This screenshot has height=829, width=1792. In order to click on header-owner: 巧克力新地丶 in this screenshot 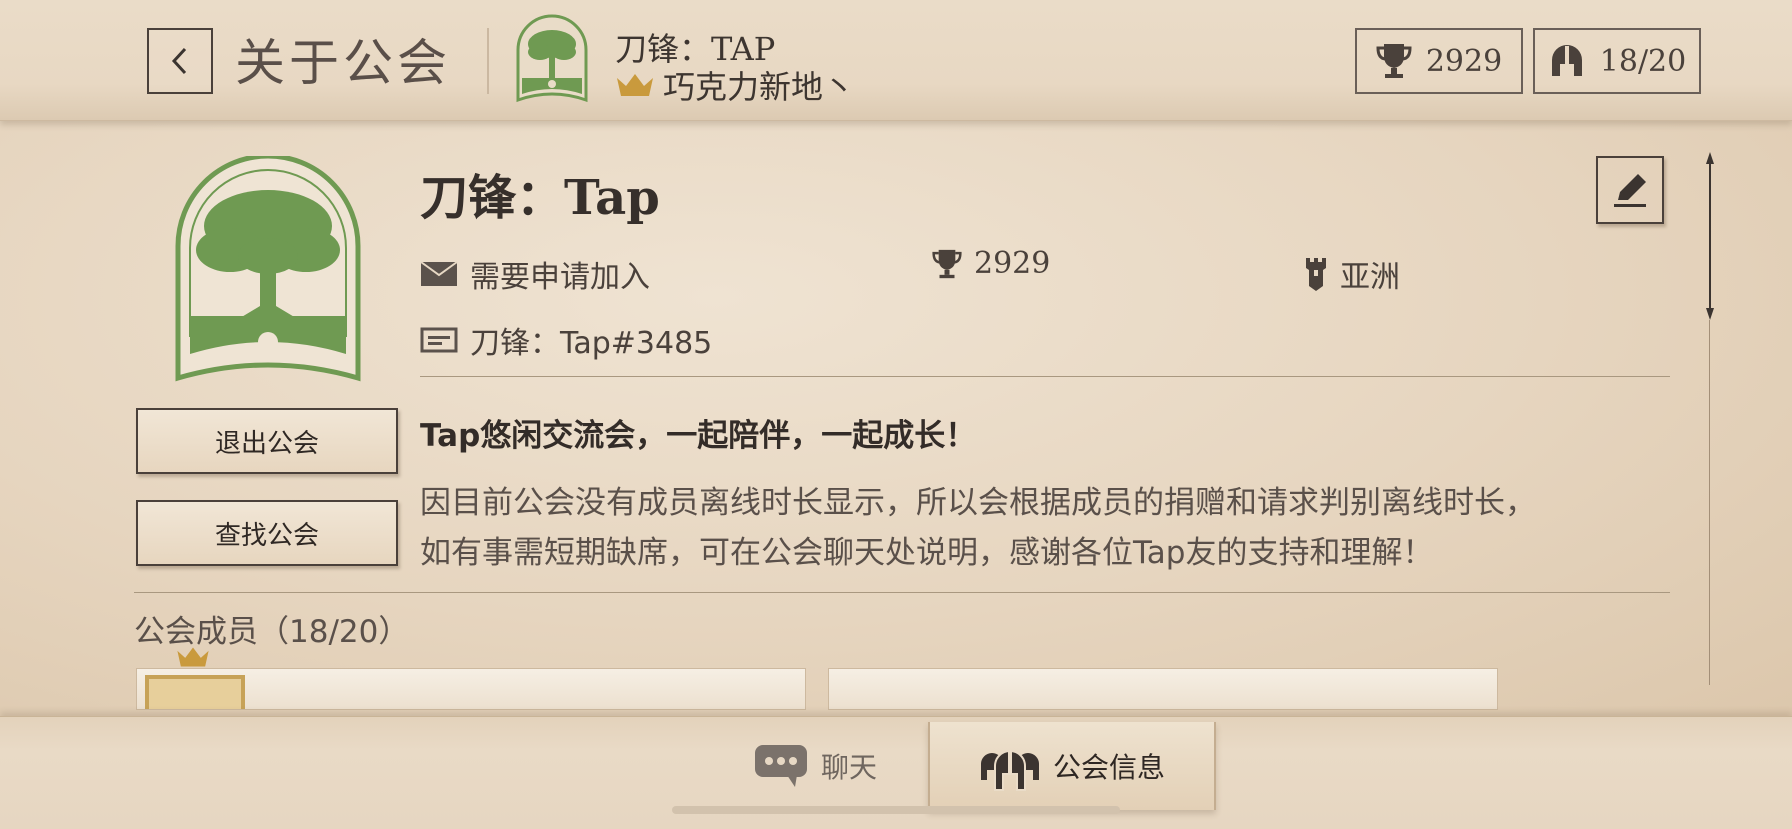, I will do `click(735, 85)`.